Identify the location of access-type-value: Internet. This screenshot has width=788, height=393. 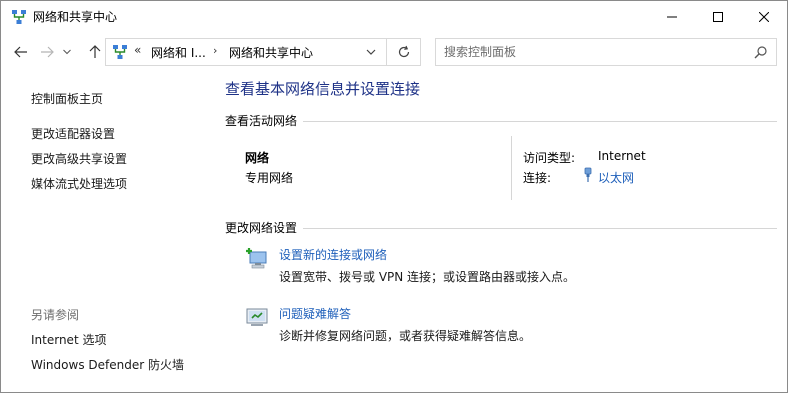
(622, 156).